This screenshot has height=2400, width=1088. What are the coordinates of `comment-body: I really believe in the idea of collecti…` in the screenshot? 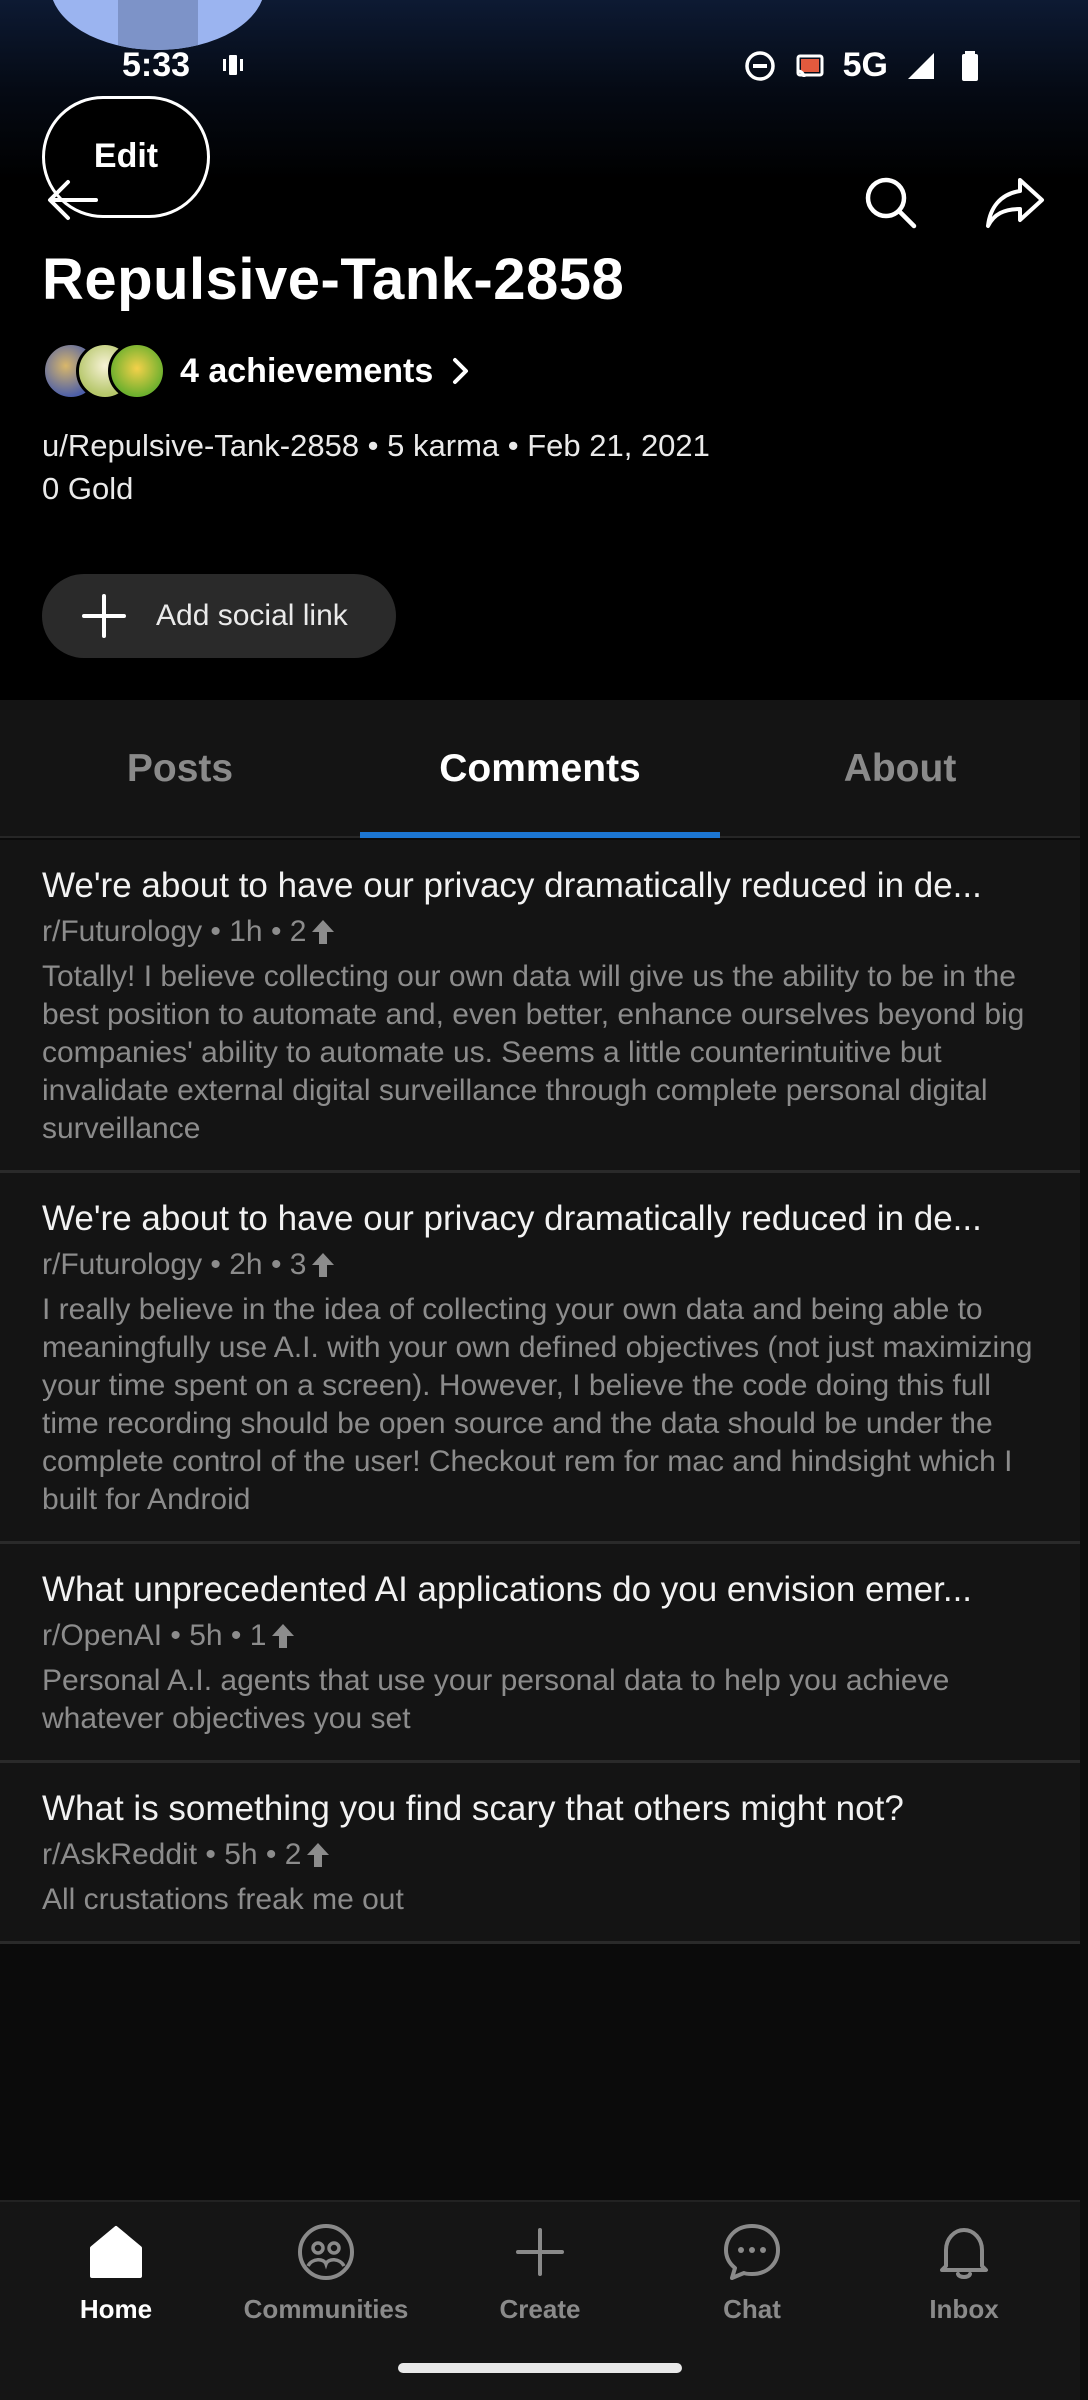 It's located at (537, 1404).